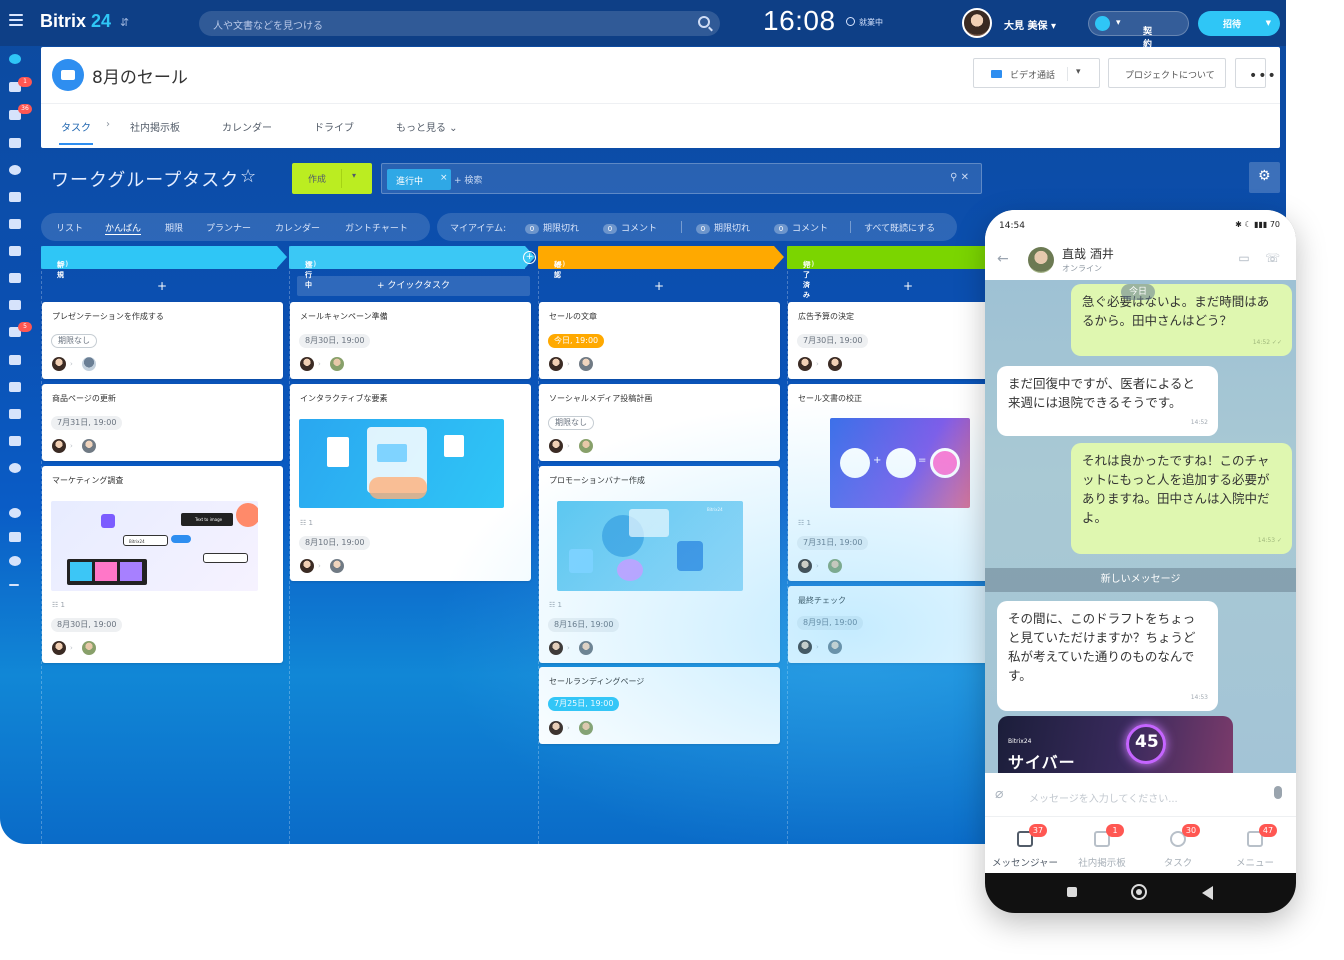 The width and height of the screenshot is (1344, 960). Describe the element at coordinates (413, 286) in the screenshot. I see `quick-task-button: + クイックタスク` at that location.